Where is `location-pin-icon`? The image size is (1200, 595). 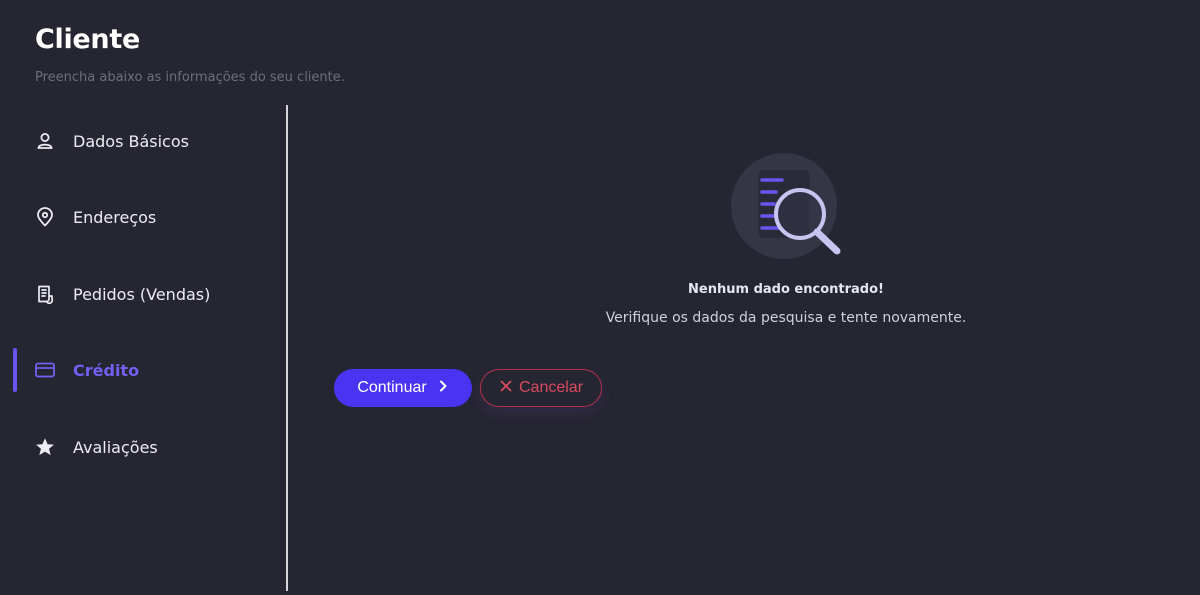 location-pin-icon is located at coordinates (45, 217).